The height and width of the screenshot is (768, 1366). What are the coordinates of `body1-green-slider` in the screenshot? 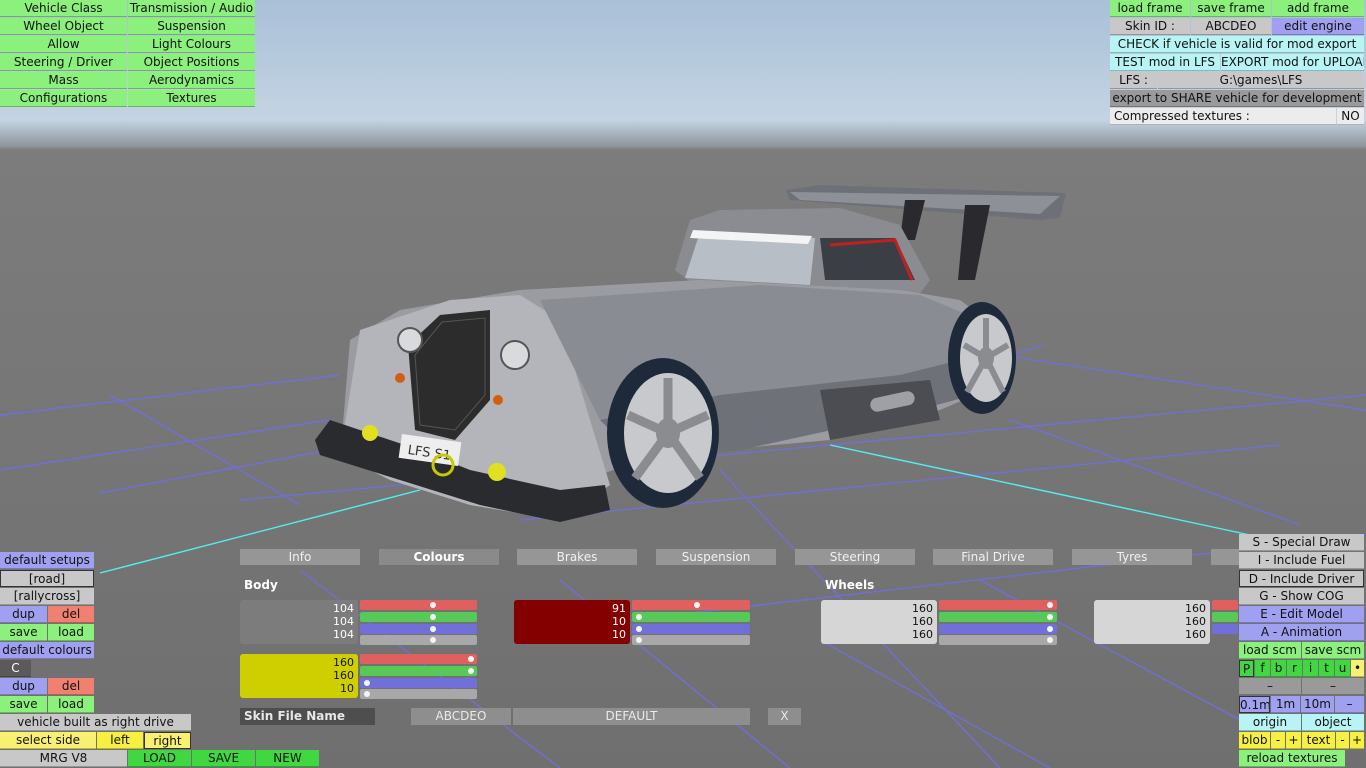 It's located at (418, 617).